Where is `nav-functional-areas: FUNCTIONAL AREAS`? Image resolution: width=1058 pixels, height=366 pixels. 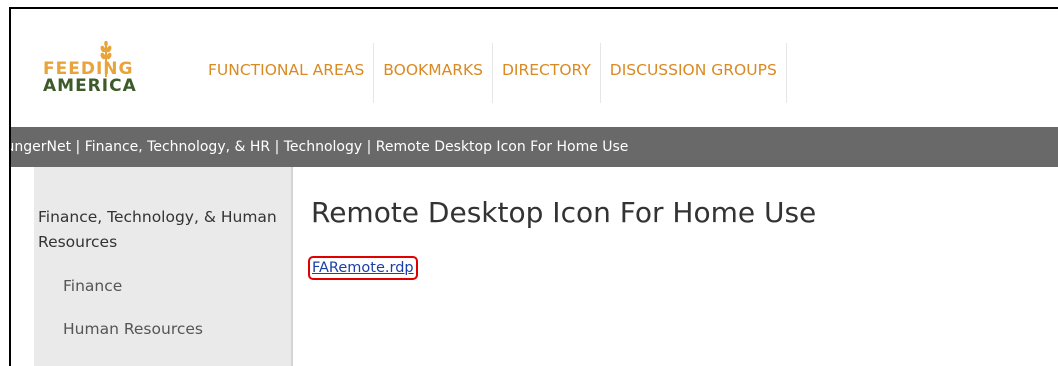 nav-functional-areas: FUNCTIONAL AREAS is located at coordinates (287, 73).